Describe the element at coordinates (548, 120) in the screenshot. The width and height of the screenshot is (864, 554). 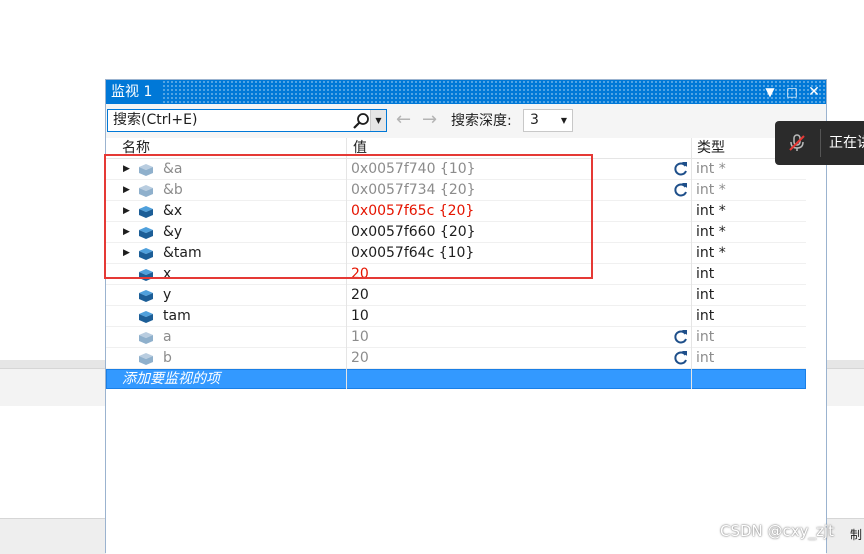
I see `search-depth-select: 3 ▼` at that location.